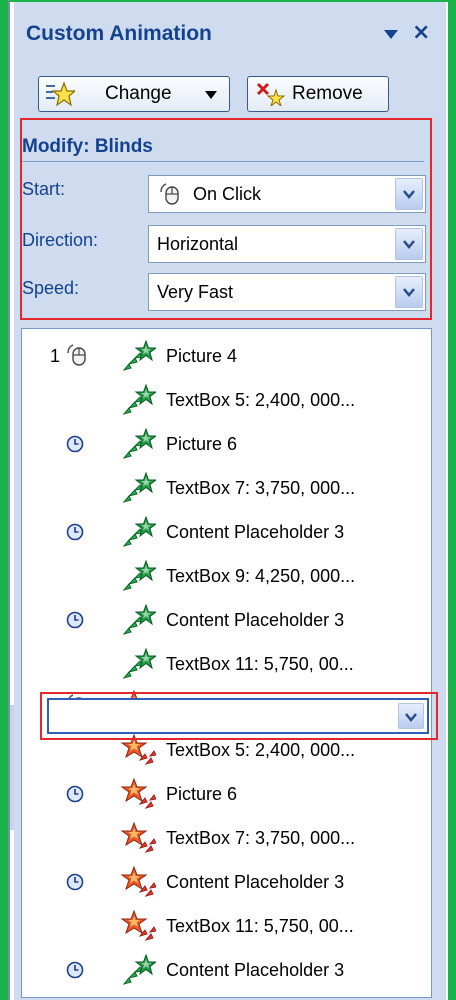 The width and height of the screenshot is (456, 1000). What do you see at coordinates (4, 500) in the screenshot?
I see `window-frame-left` at bounding box center [4, 500].